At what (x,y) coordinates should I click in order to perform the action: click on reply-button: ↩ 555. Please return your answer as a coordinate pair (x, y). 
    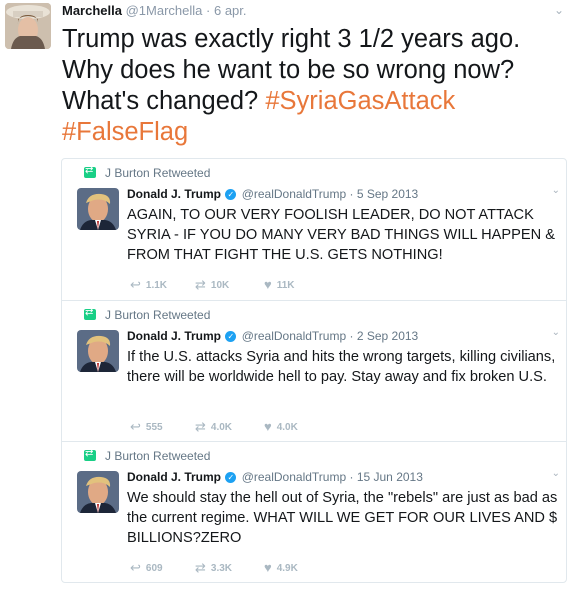
    Looking at the image, I should click on (146, 427).